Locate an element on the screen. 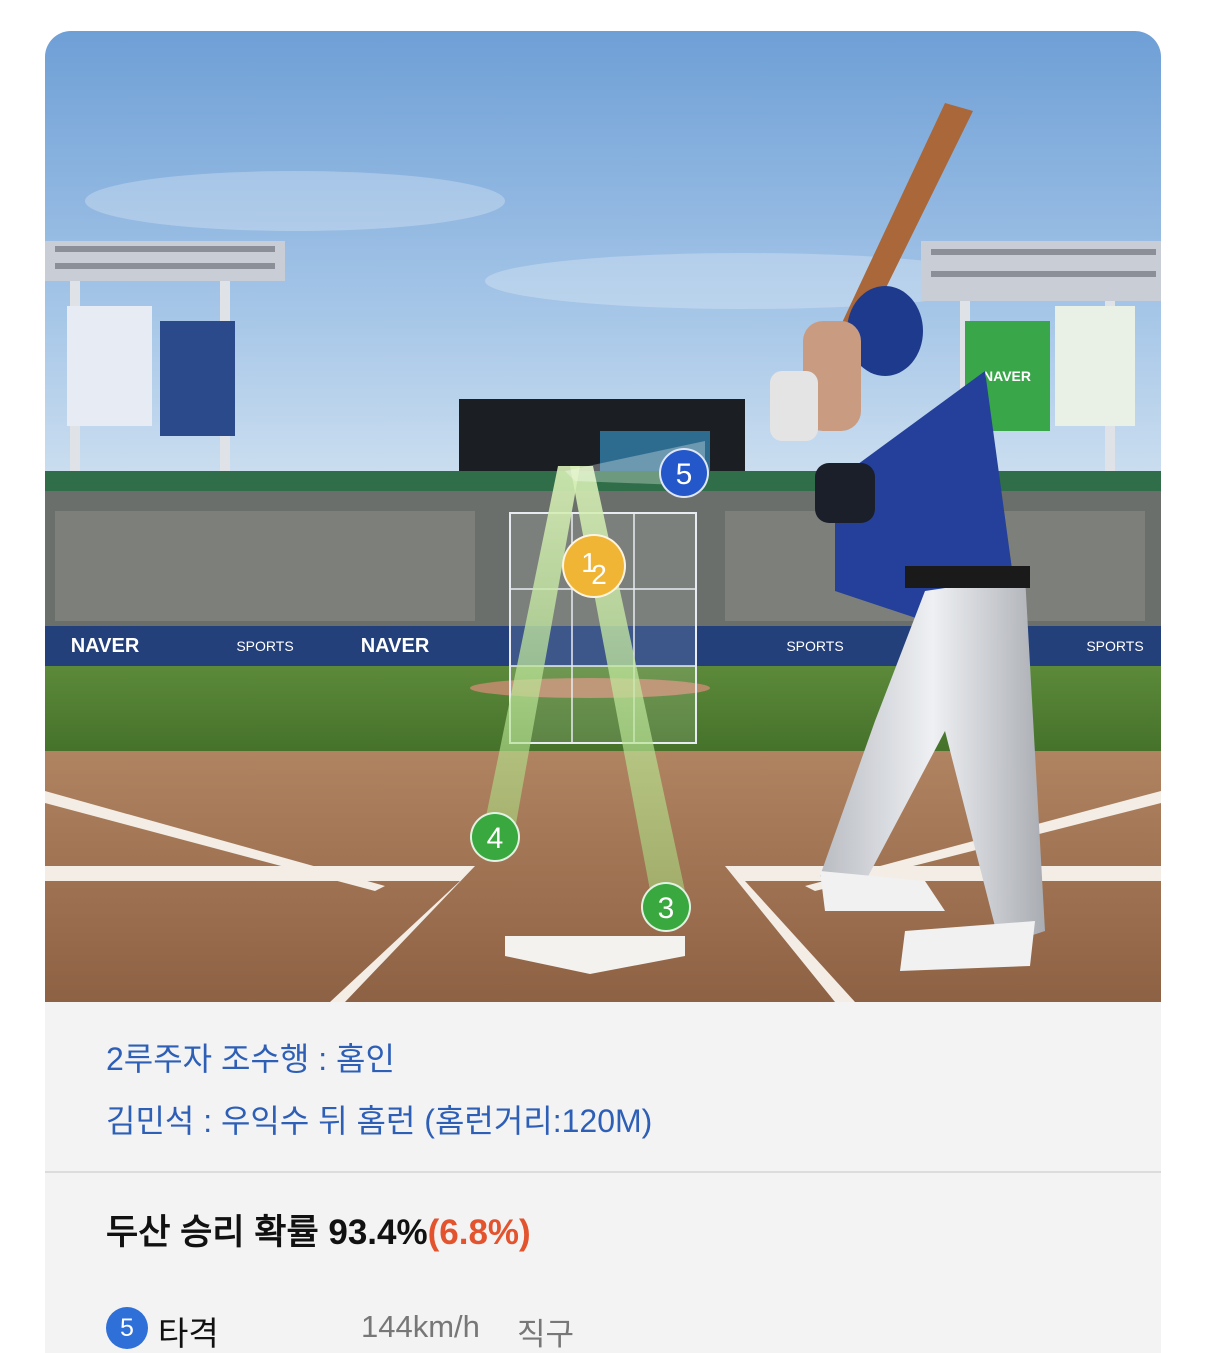 Image resolution: width=1206 pixels, height=1353 pixels. event-runner-score: 2루주자 조수행 : 홈인 is located at coordinates (250, 1059).